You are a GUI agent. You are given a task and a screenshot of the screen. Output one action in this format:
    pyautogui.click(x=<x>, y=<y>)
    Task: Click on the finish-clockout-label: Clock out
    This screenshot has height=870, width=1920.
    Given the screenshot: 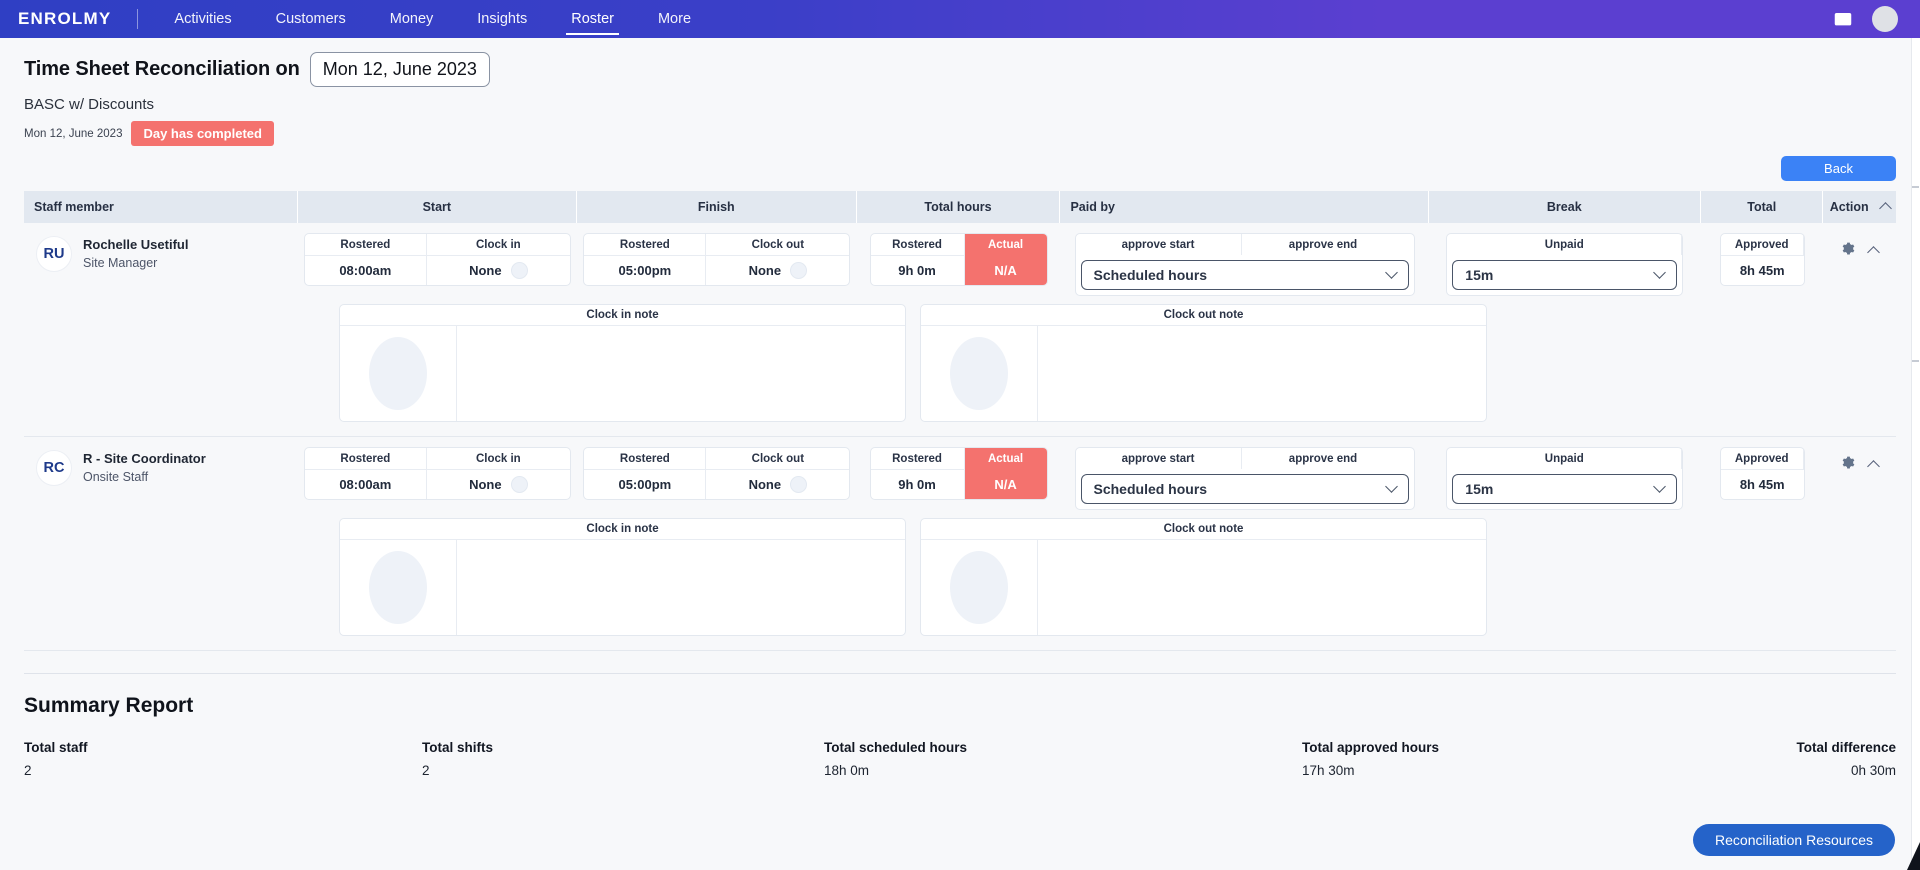 What is the action you would take?
    pyautogui.click(x=778, y=244)
    